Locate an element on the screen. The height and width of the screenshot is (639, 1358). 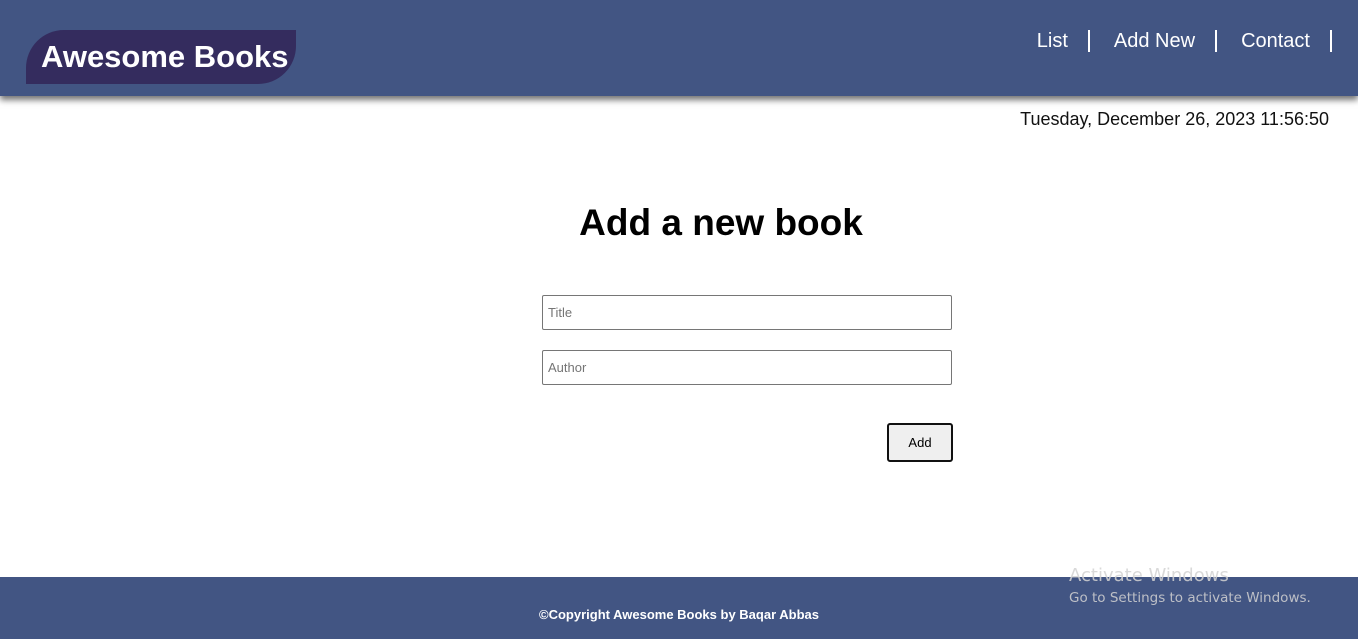
nav-item-label: List is located at coordinates (1052, 40).